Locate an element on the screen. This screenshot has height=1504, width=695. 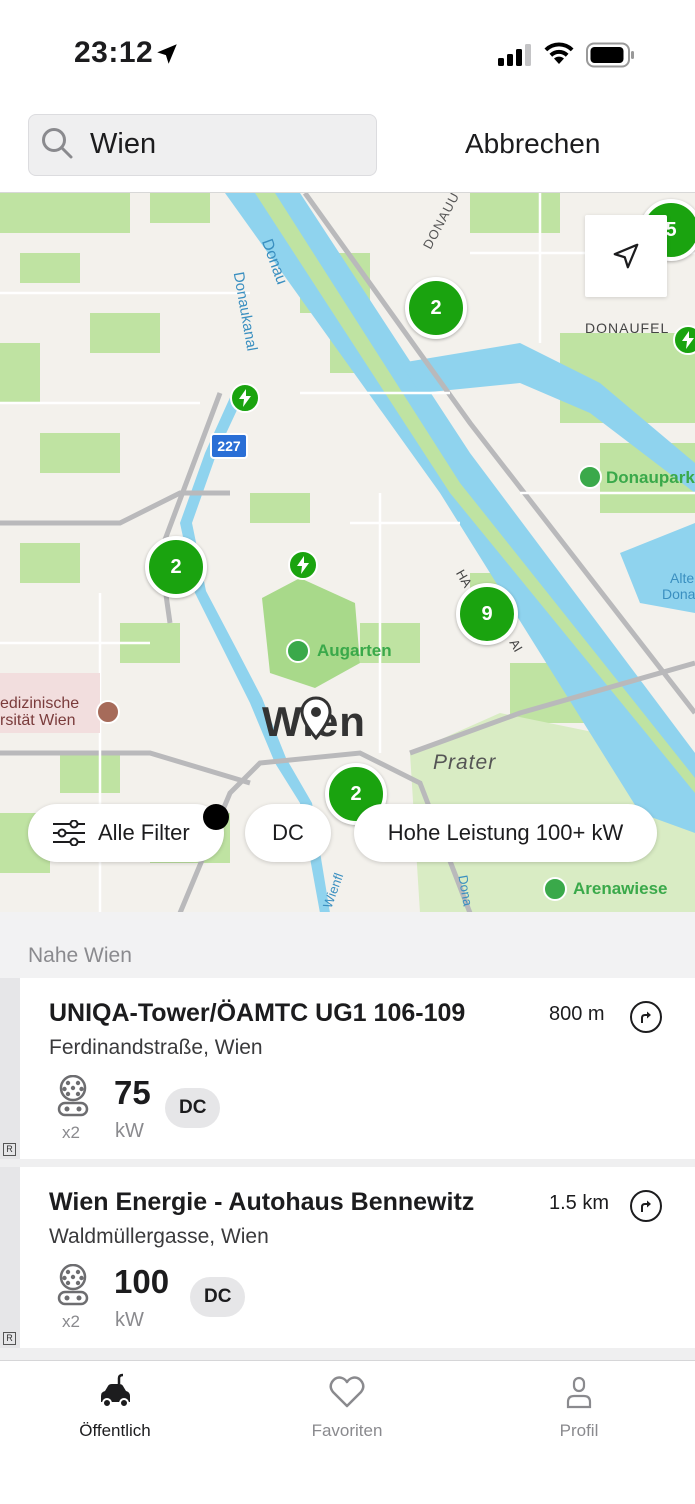
tab-public-label: Öffentlich is located at coordinates (115, 1430).